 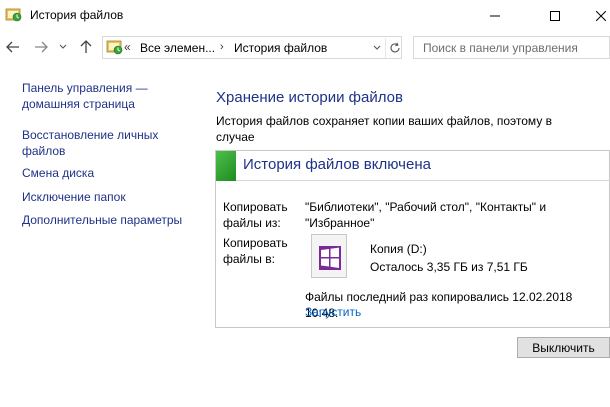 I want to click on maximize-button, so click(x=555, y=16).